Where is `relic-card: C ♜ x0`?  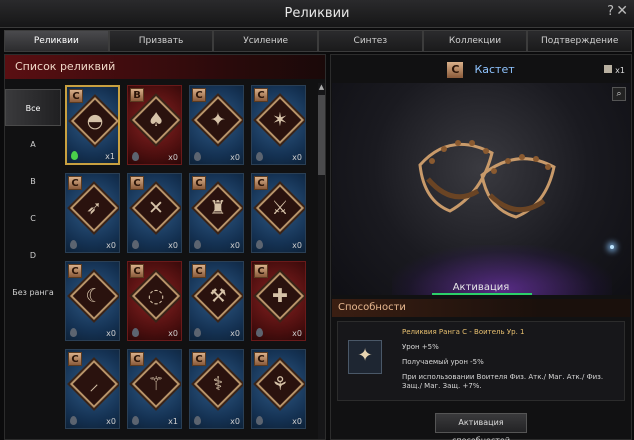
relic-card: C ♜ x0 is located at coordinates (216, 213).